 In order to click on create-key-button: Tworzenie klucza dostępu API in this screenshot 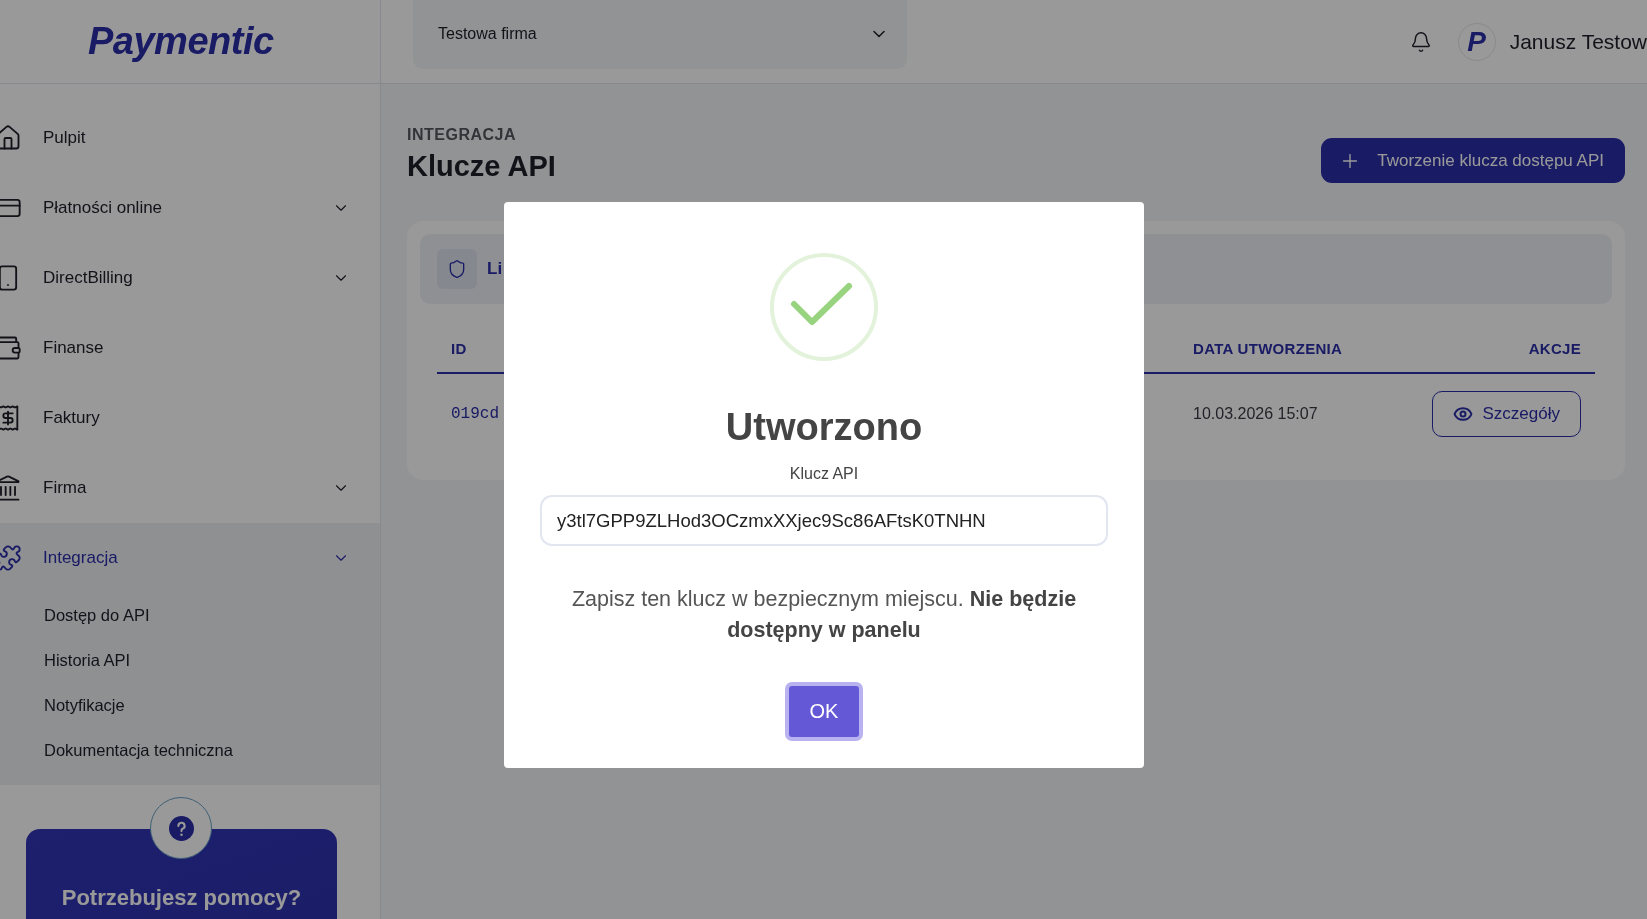, I will do `click(1473, 160)`.